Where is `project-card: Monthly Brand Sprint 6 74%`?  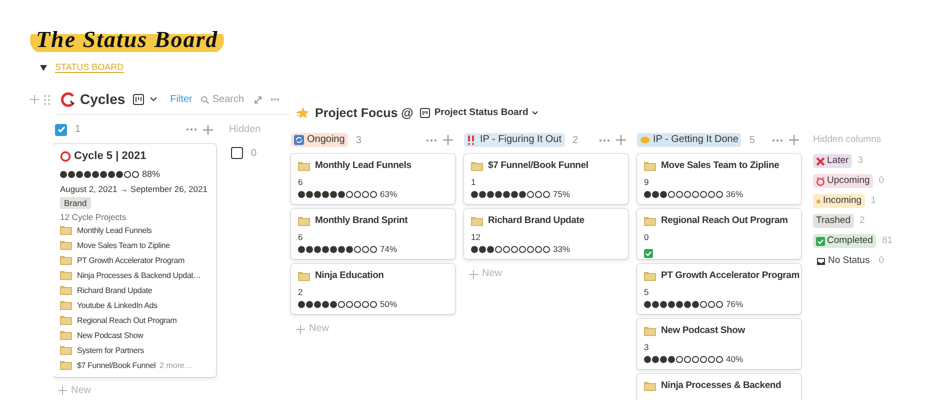 project-card: Monthly Brand Sprint 6 74% is located at coordinates (373, 234).